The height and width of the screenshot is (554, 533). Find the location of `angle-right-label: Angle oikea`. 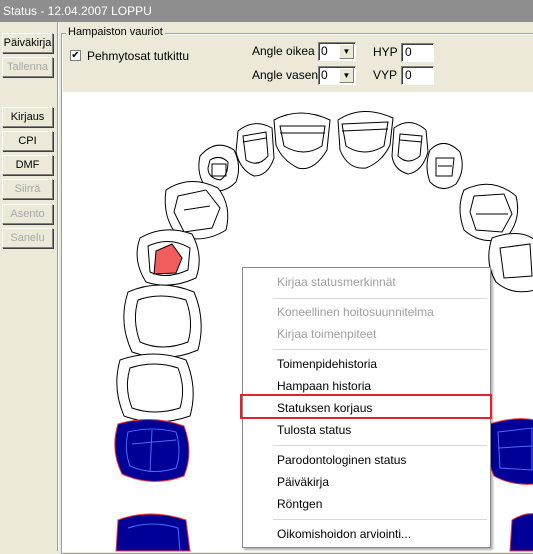

angle-right-label: Angle oikea is located at coordinates (283, 51).